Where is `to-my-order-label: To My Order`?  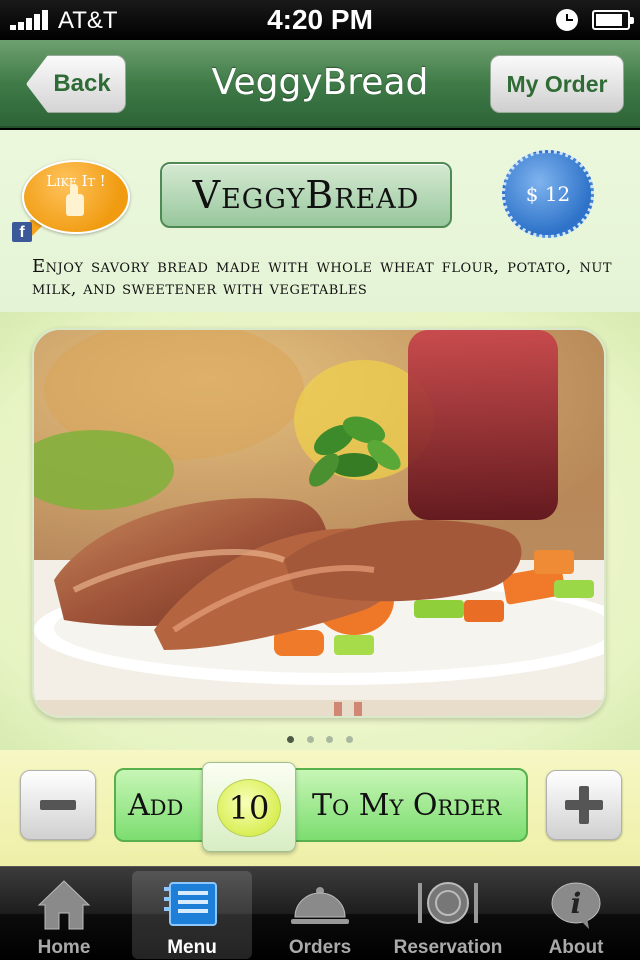 to-my-order-label: To My Order is located at coordinates (407, 805).